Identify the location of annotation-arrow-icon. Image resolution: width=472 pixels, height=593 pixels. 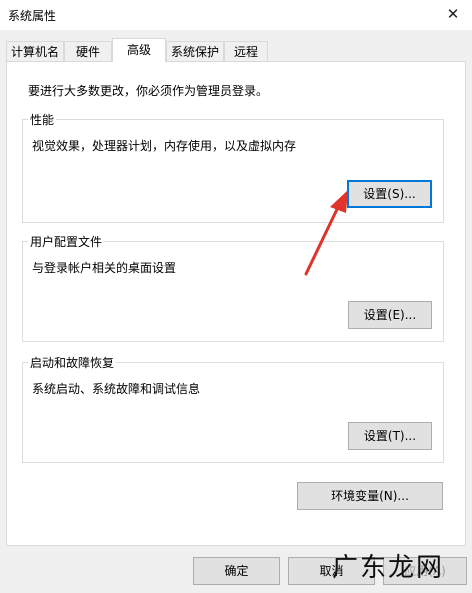
(326, 233).